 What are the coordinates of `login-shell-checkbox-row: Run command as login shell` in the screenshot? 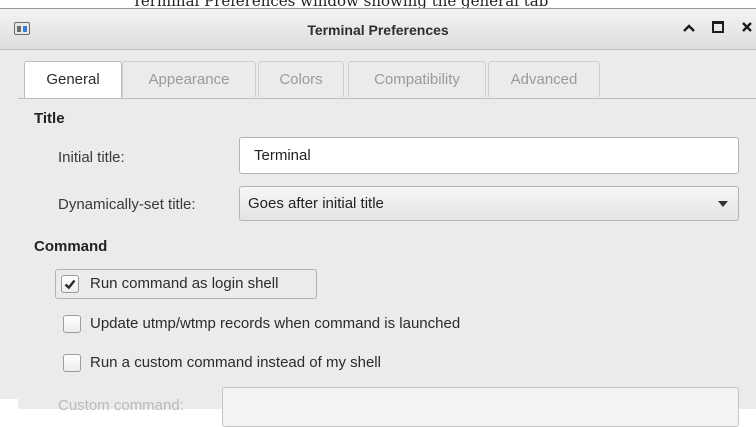 It's located at (186, 284).